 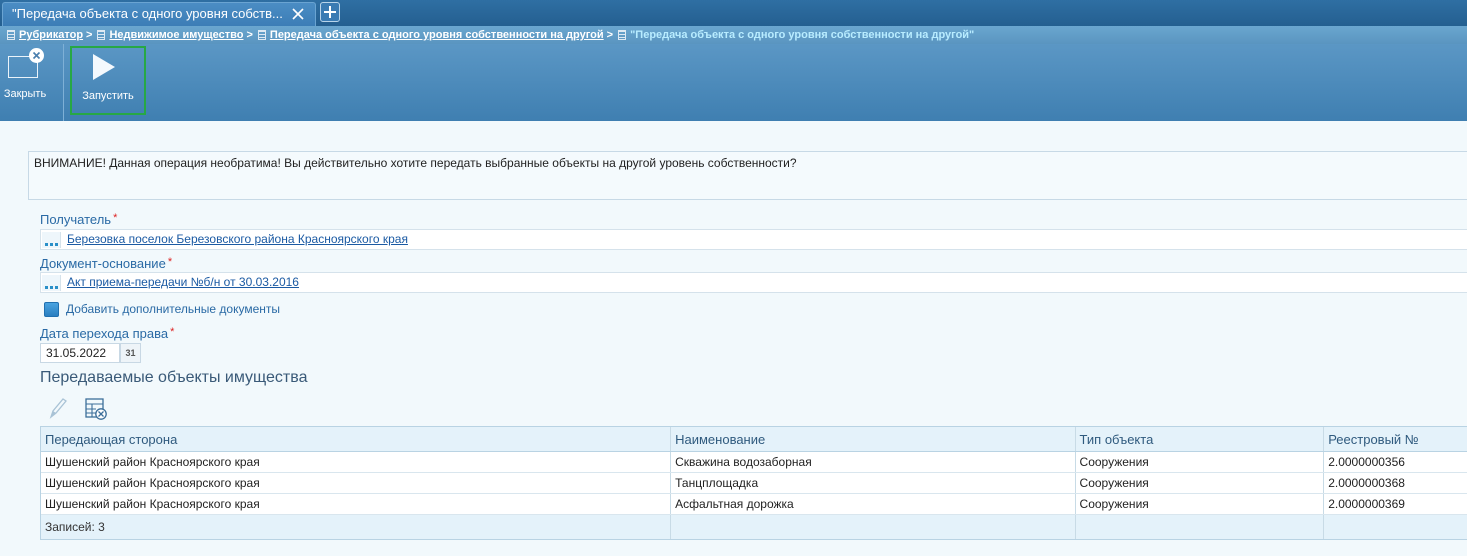 I want to click on run-button-label: Запустить, so click(x=108, y=96).